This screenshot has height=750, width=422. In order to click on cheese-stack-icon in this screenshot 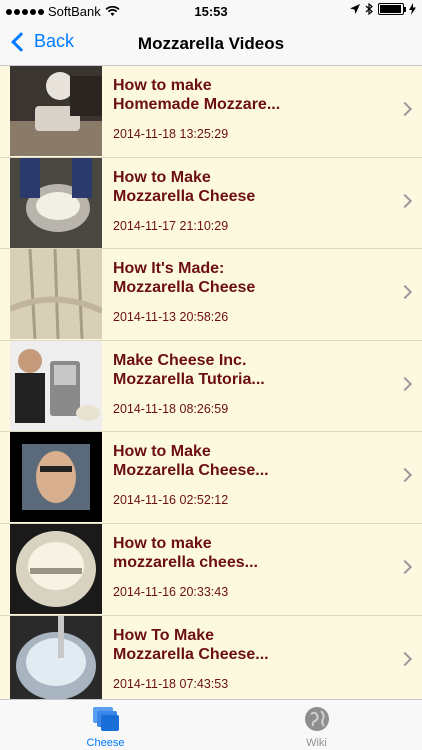, I will do `click(105, 719)`.